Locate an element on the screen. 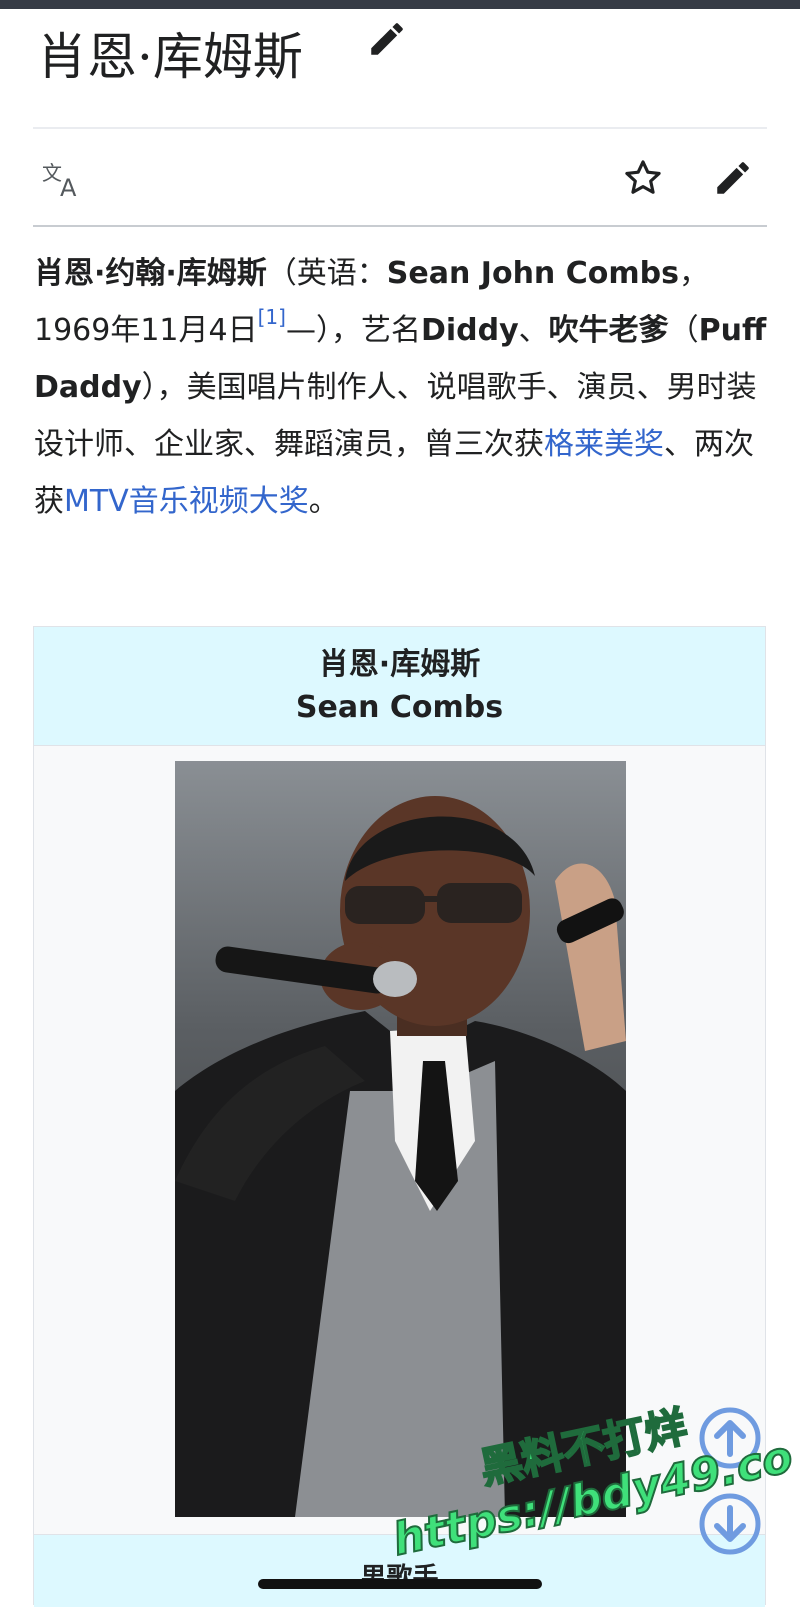 The height and width of the screenshot is (1607, 800). scroll-to-top-button is located at coordinates (730, 1438).